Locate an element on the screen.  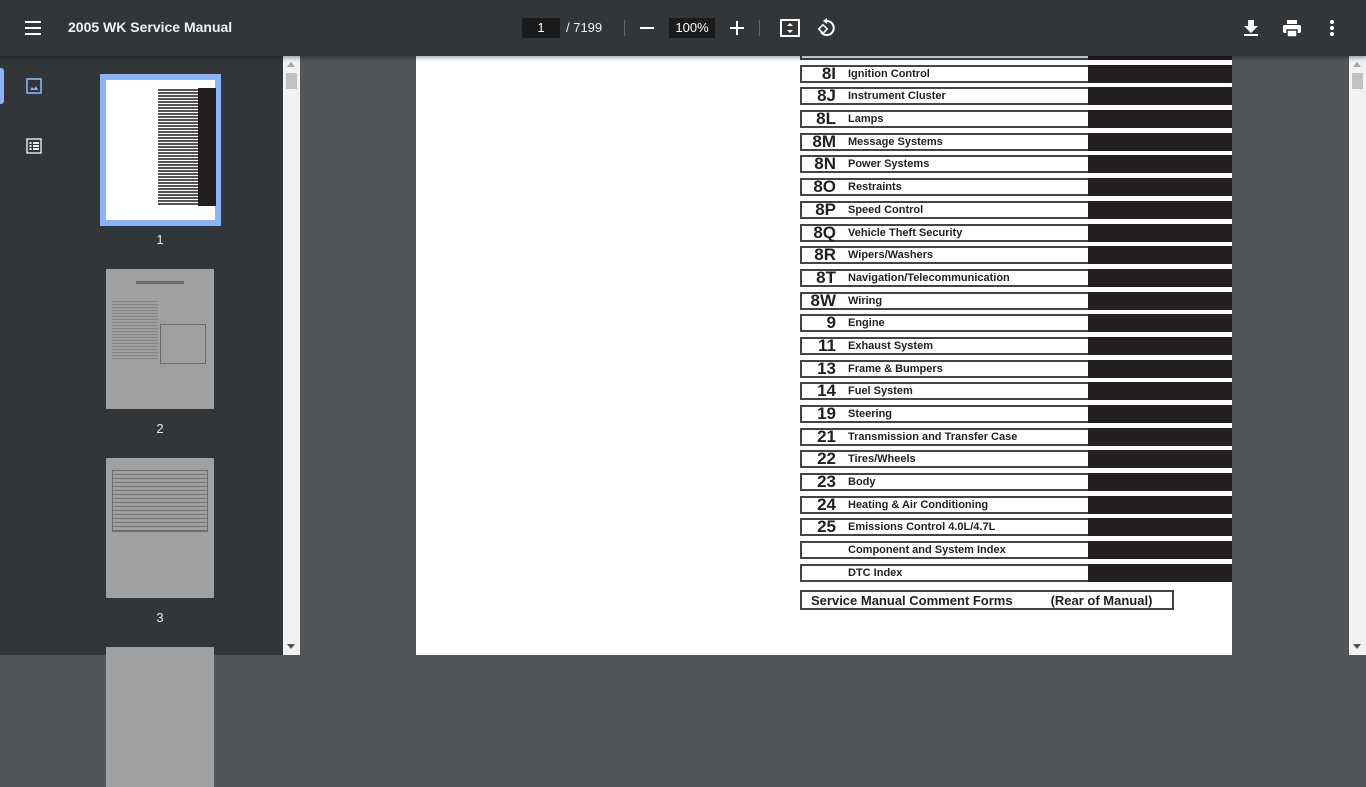
toc-row: 23 Body is located at coordinates (1016, 482).